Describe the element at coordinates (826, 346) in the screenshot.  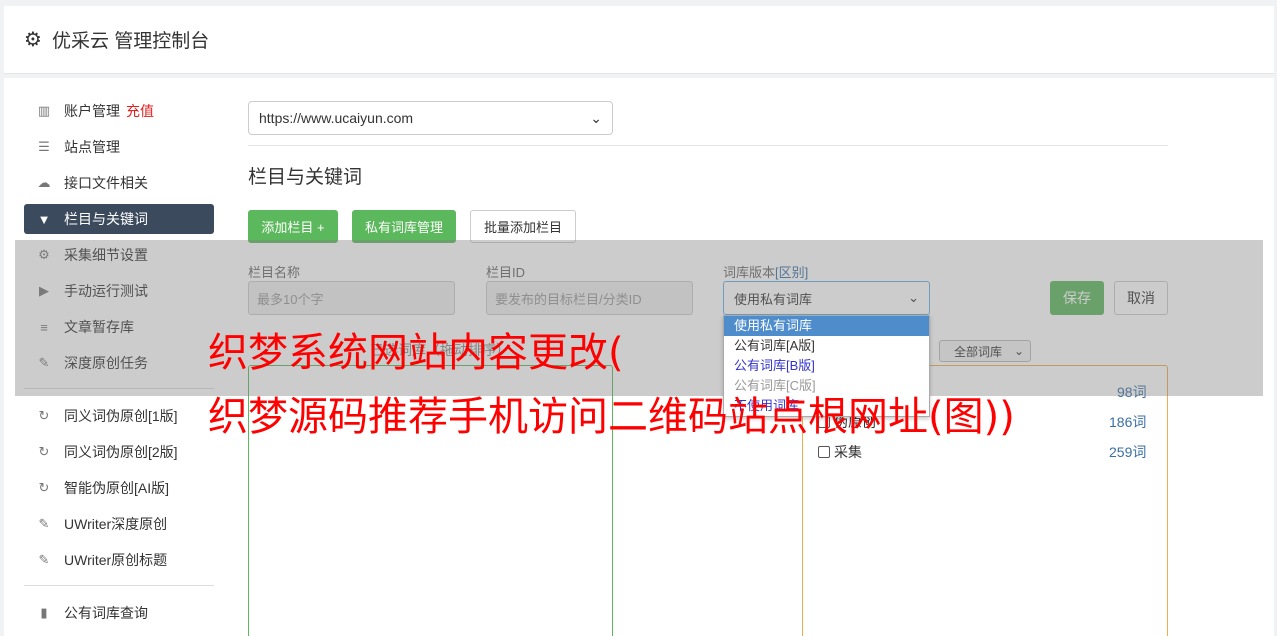
I see `dropdown-option: 公有词库[A版]` at that location.